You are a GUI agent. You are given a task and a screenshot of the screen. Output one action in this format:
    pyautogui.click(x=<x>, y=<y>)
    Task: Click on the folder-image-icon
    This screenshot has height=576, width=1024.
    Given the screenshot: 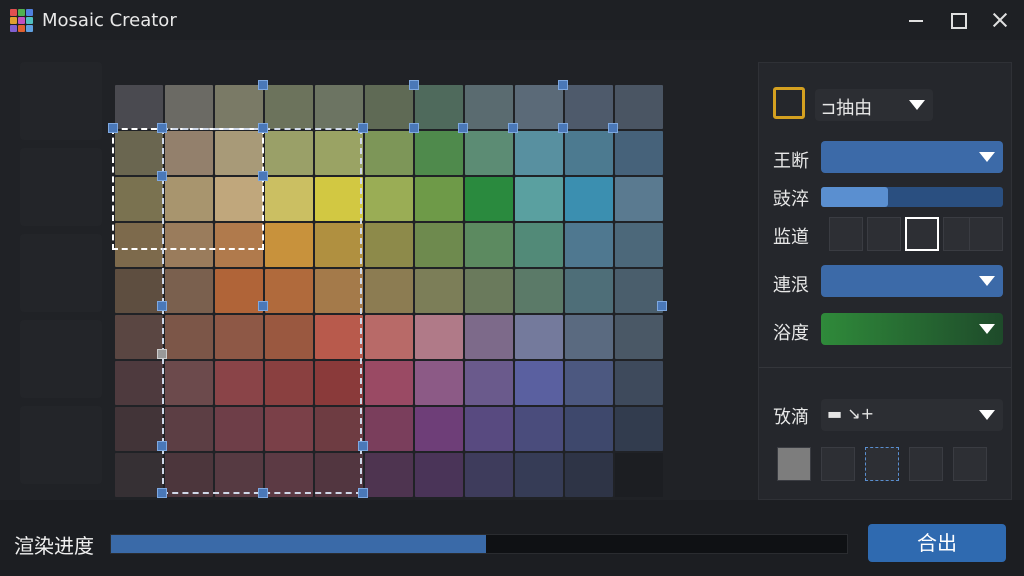 What is the action you would take?
    pyautogui.click(x=789, y=103)
    